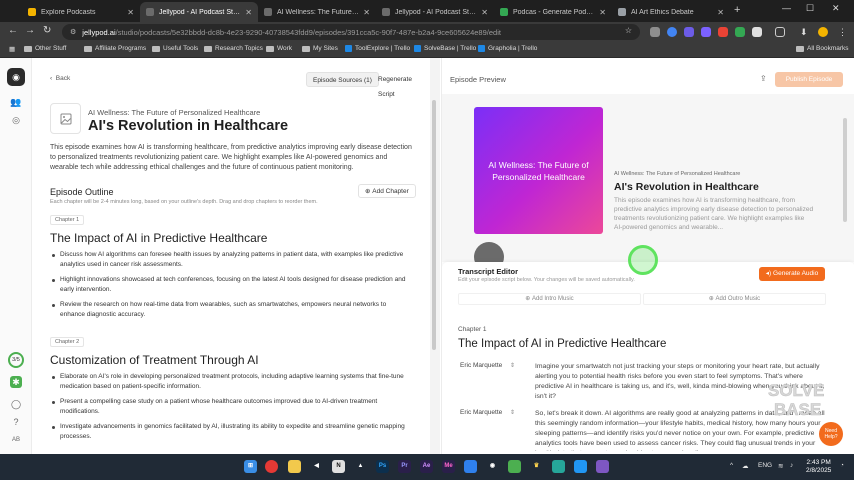 Image resolution: width=854 pixels, height=480 pixels. I want to click on photoshop-icon: Ps, so click(382, 466).